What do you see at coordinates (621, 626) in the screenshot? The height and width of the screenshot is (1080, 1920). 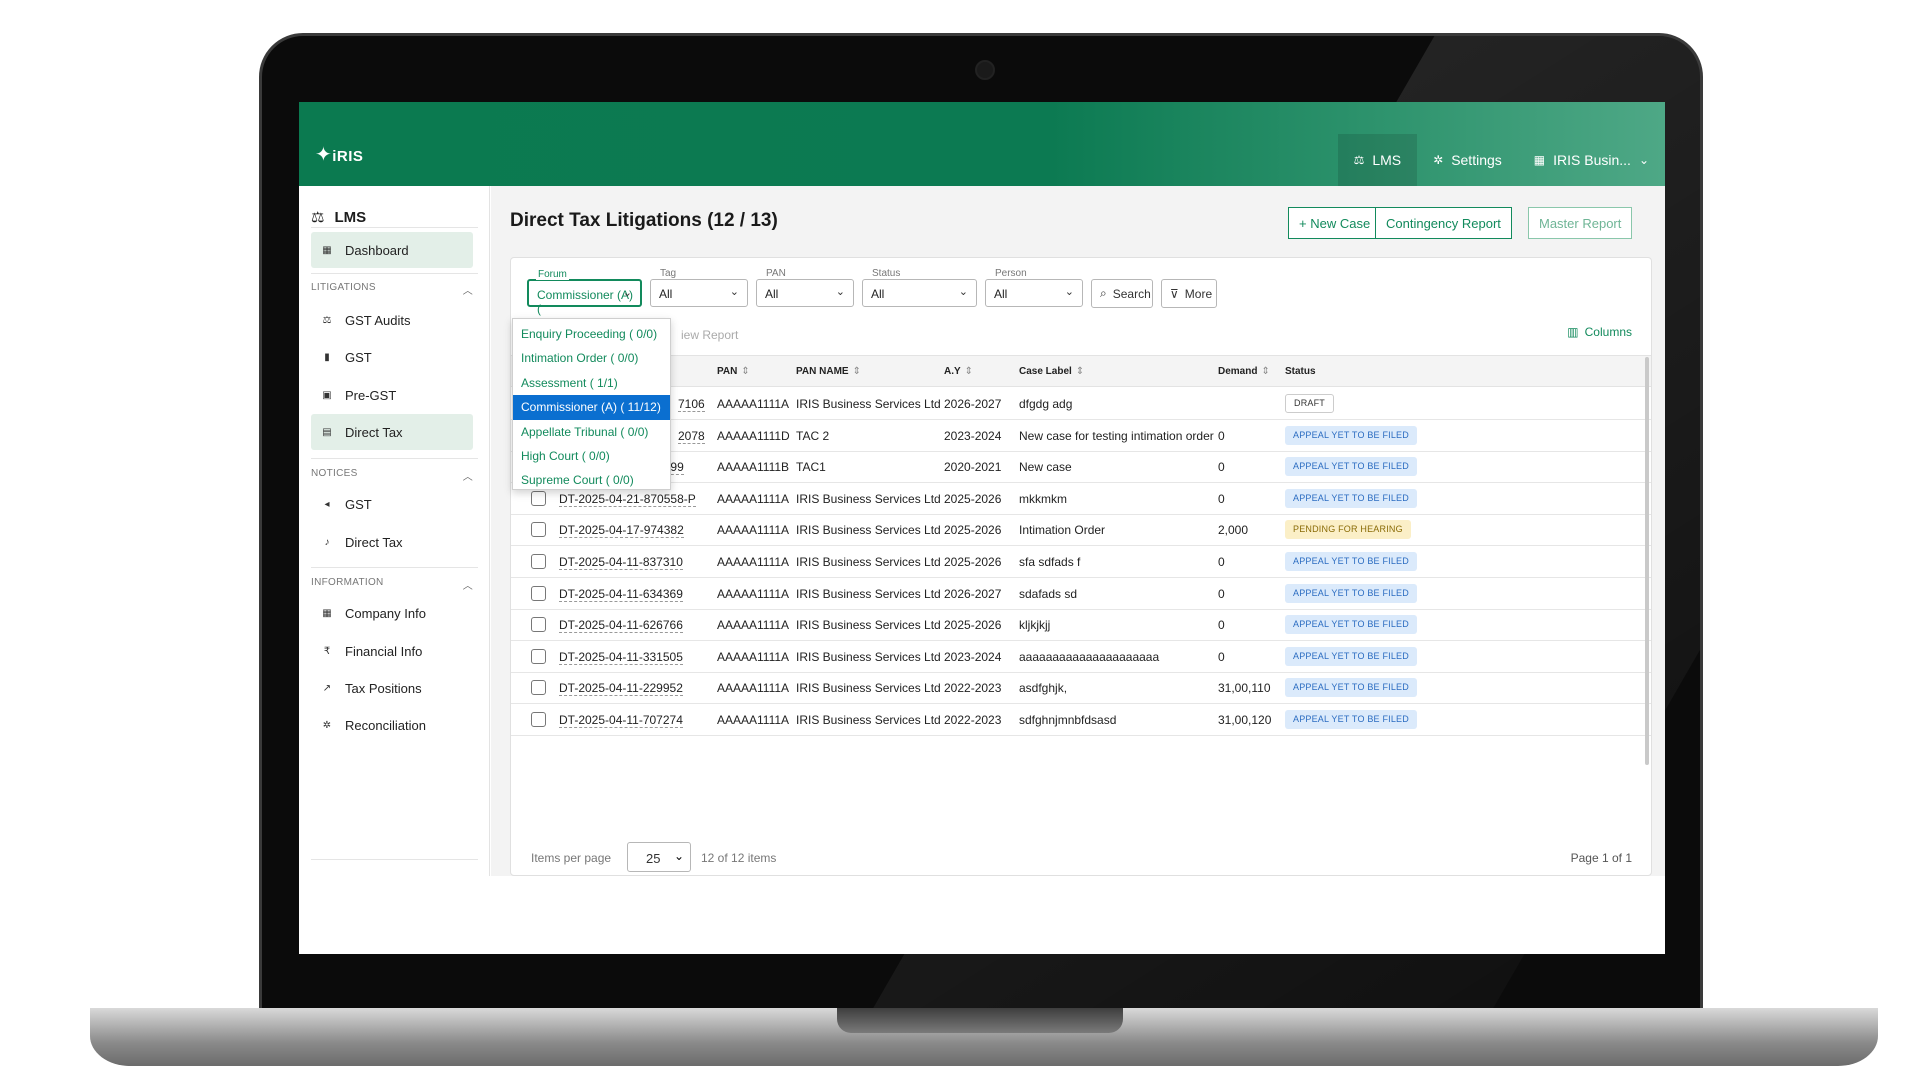 I see `case-id-link: DT-2025-04-11-626766` at bounding box center [621, 626].